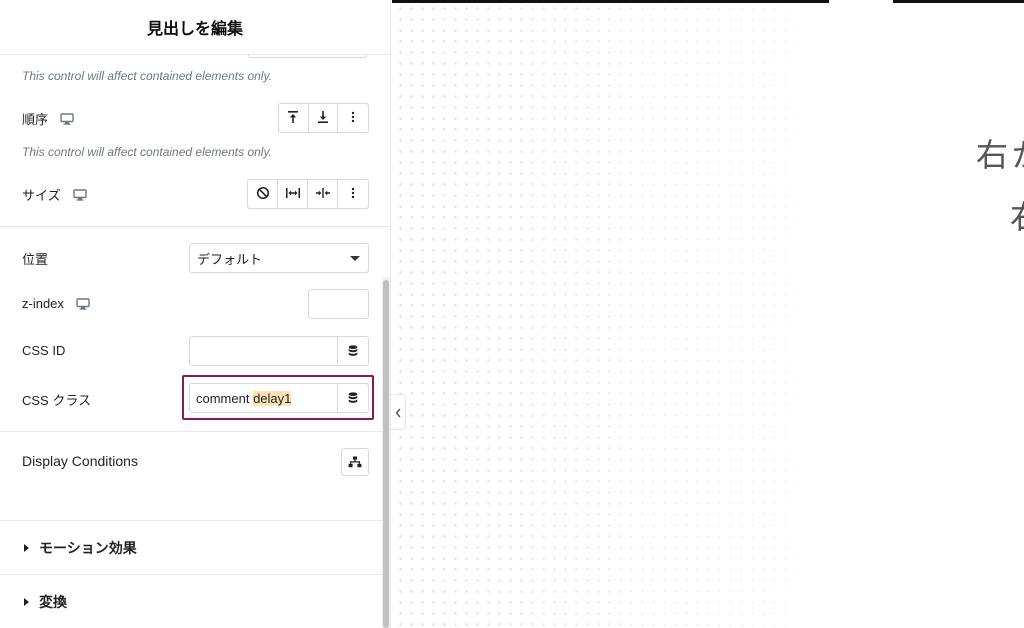  I want to click on scrollbar-thumb, so click(386, 454).